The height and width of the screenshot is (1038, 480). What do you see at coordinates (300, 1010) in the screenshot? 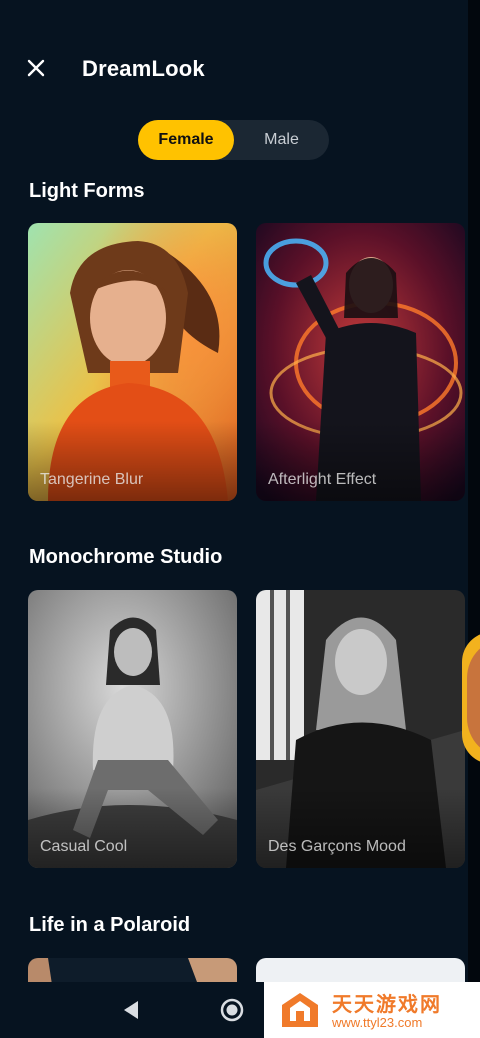
I see `watermark-logo-icon` at bounding box center [300, 1010].